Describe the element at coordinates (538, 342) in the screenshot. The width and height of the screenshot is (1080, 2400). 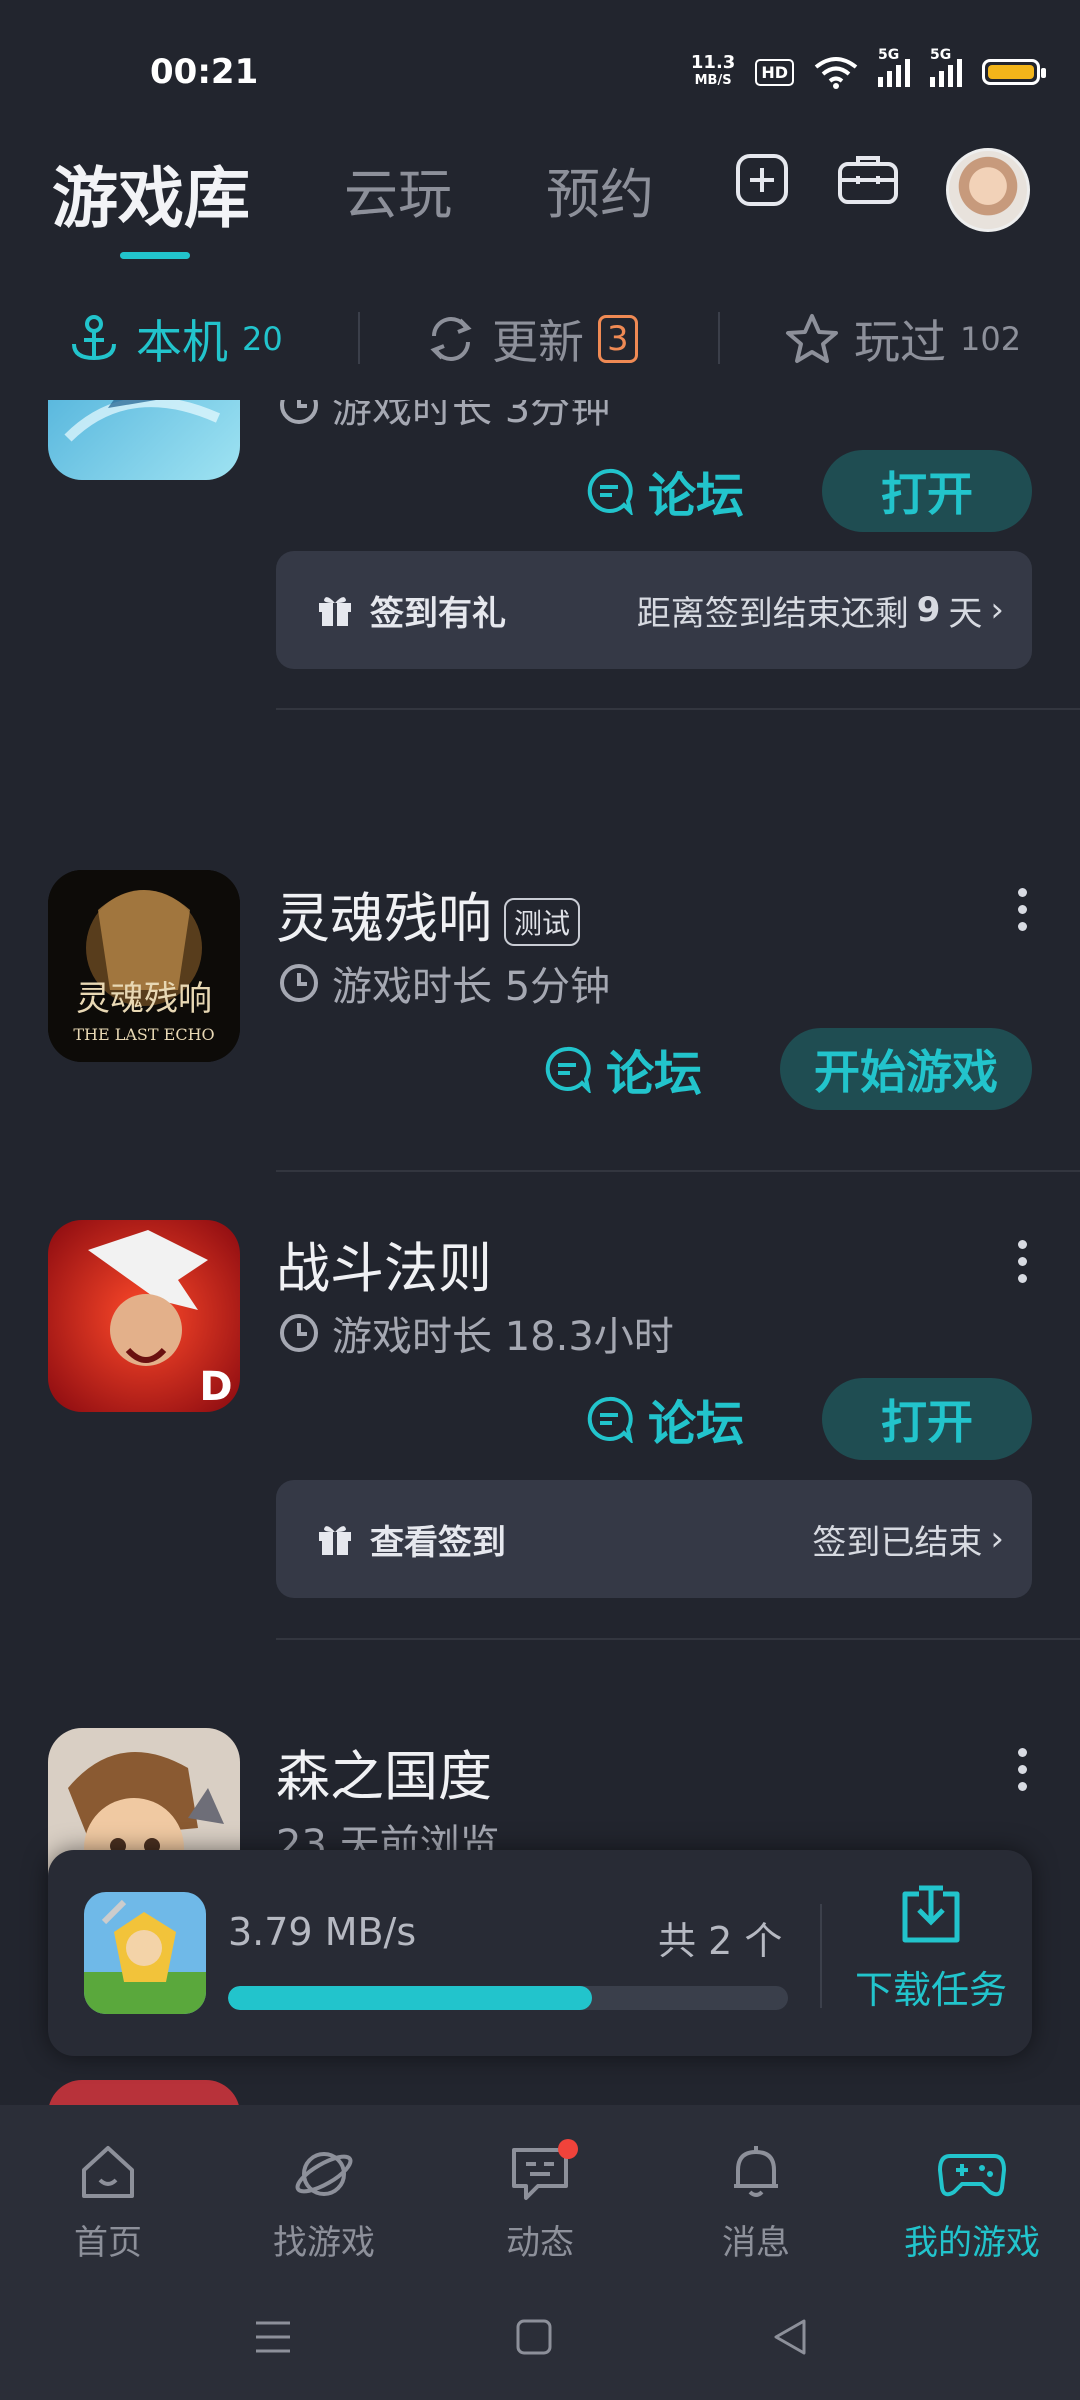
I see `subtab-update-label: 更新` at that location.